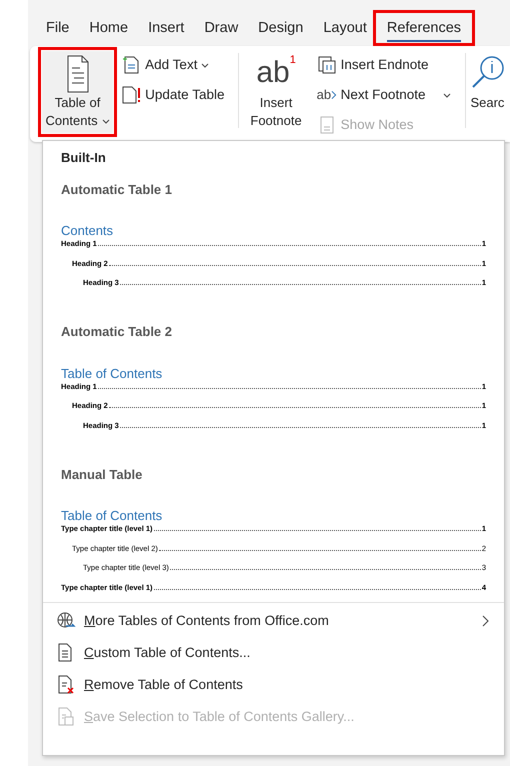  I want to click on ribbon-tab: Draw, so click(221, 28).